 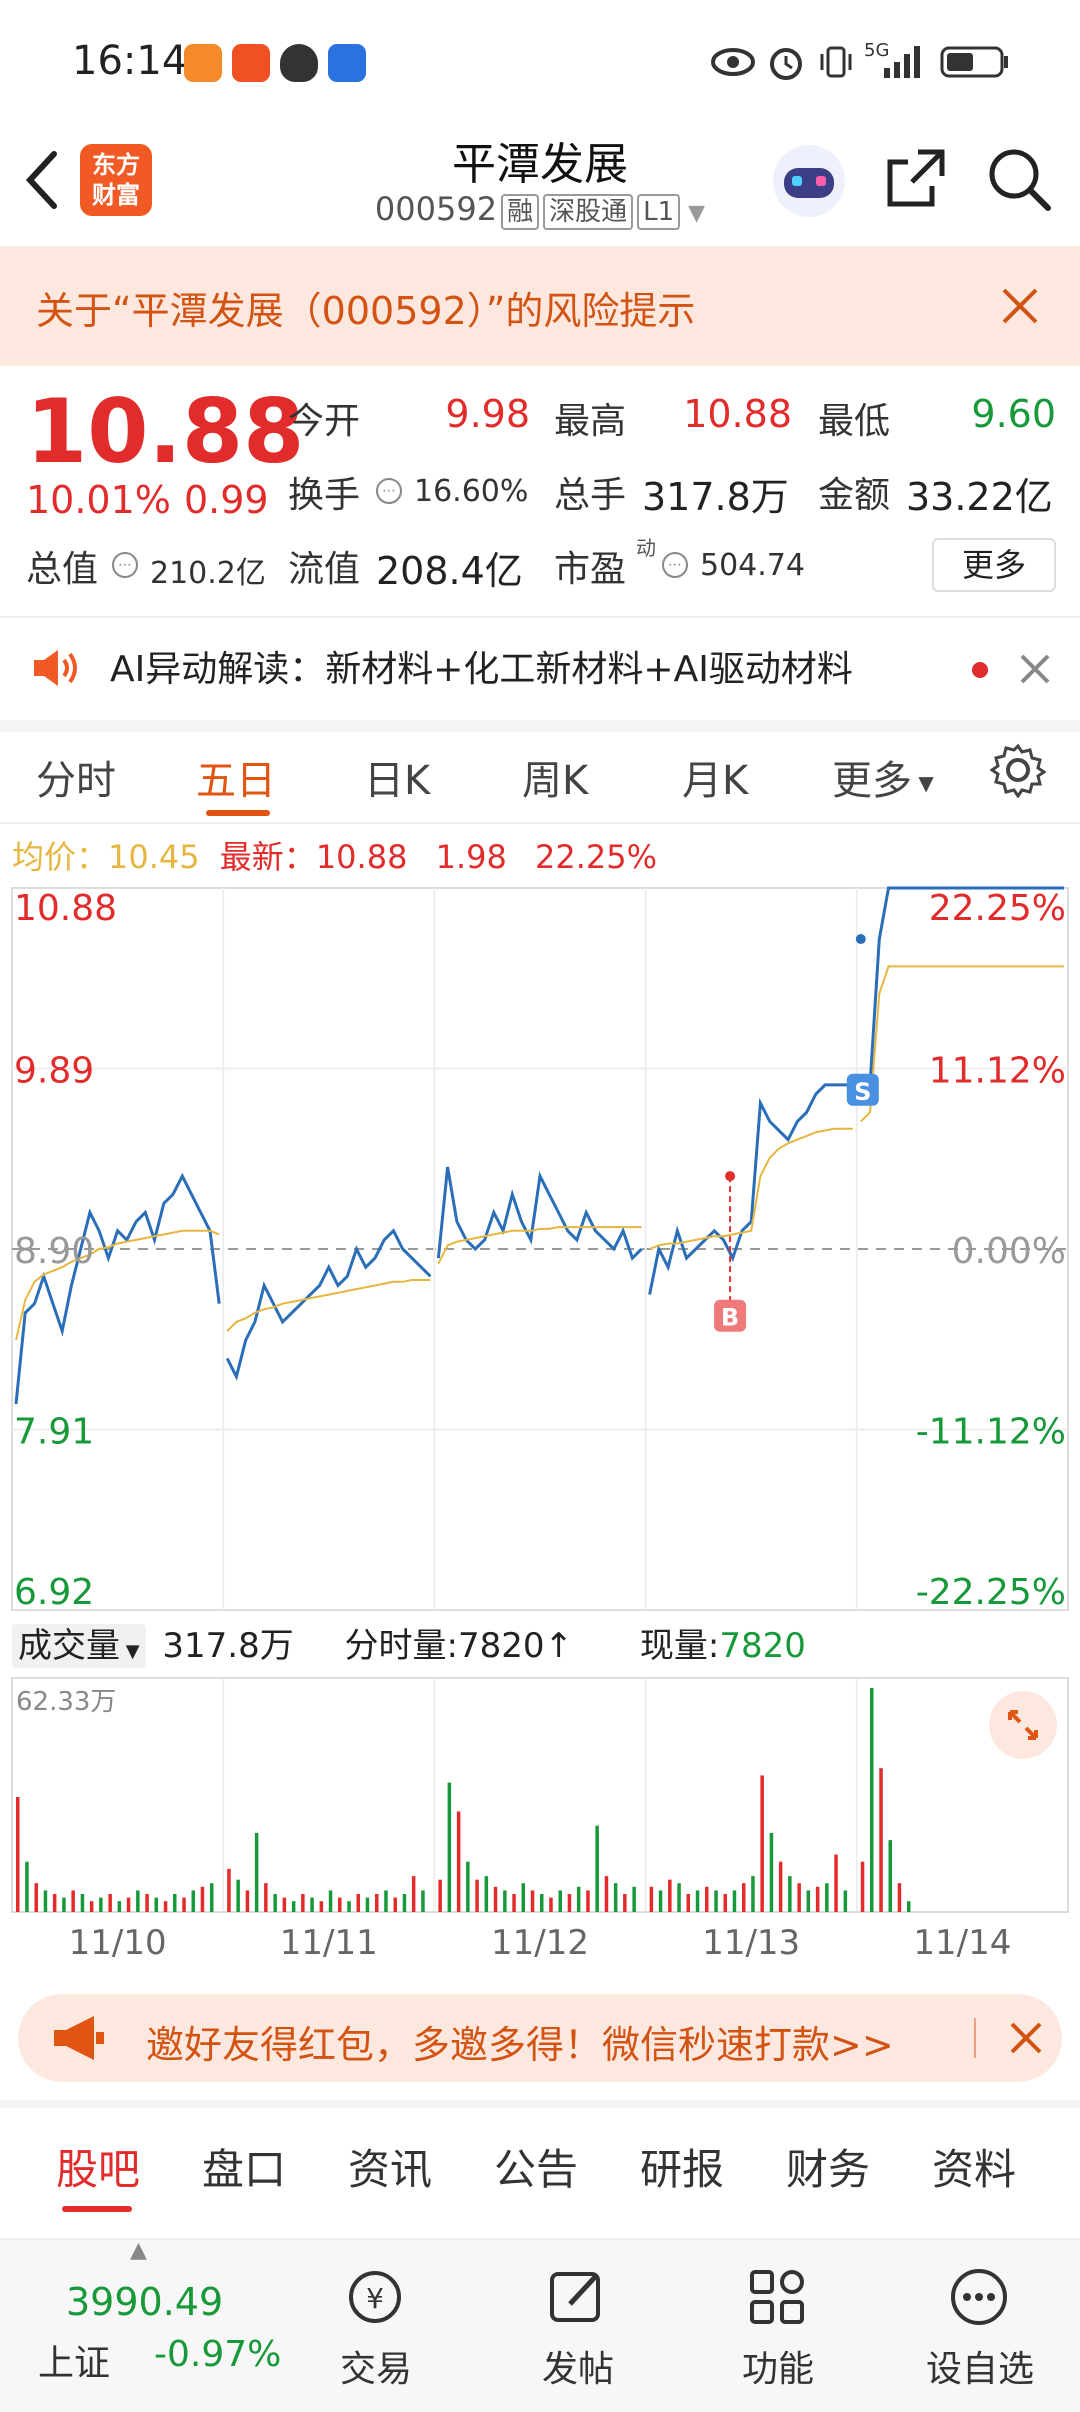 What do you see at coordinates (991, 1592) in the screenshot?
I see `y-axis-percent-label: -22.25%` at bounding box center [991, 1592].